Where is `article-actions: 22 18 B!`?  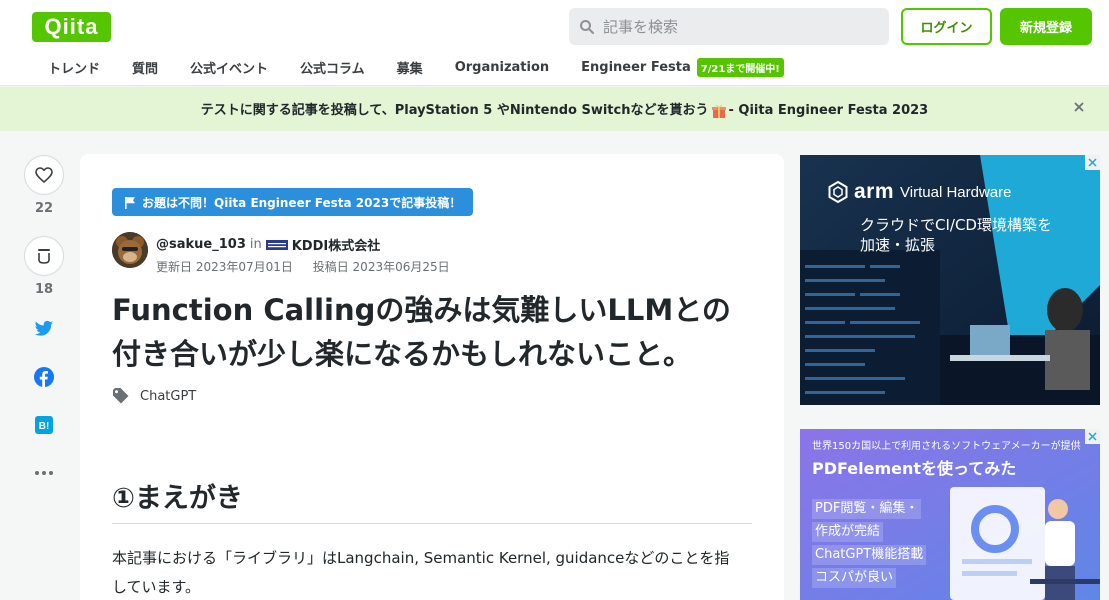 article-actions: 22 18 B! is located at coordinates (44, 320).